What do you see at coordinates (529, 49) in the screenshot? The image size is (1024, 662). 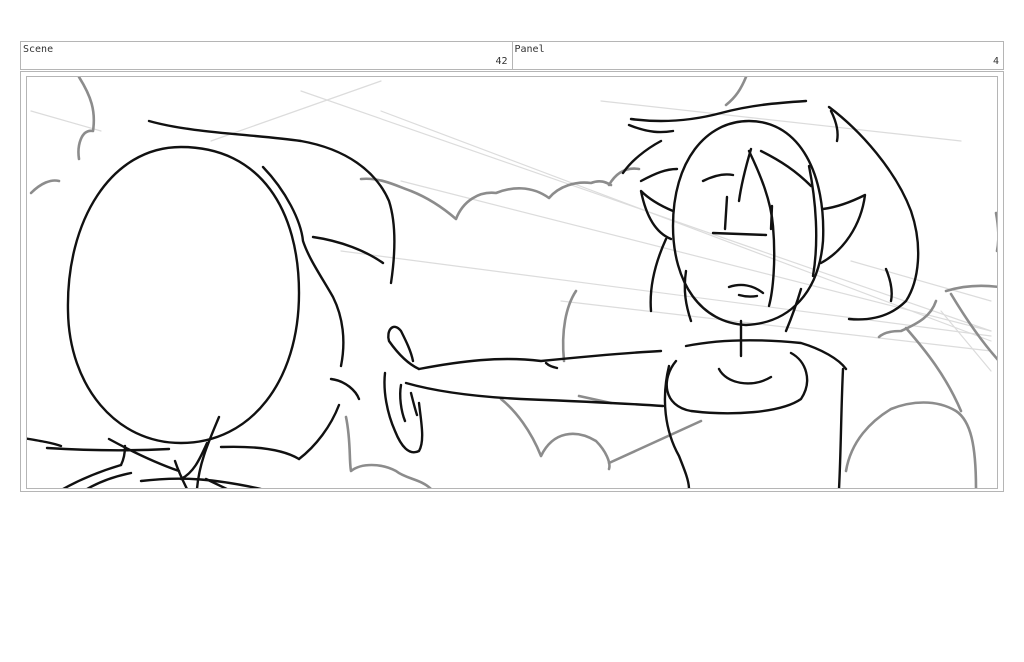 I see `panel-label: Panel` at bounding box center [529, 49].